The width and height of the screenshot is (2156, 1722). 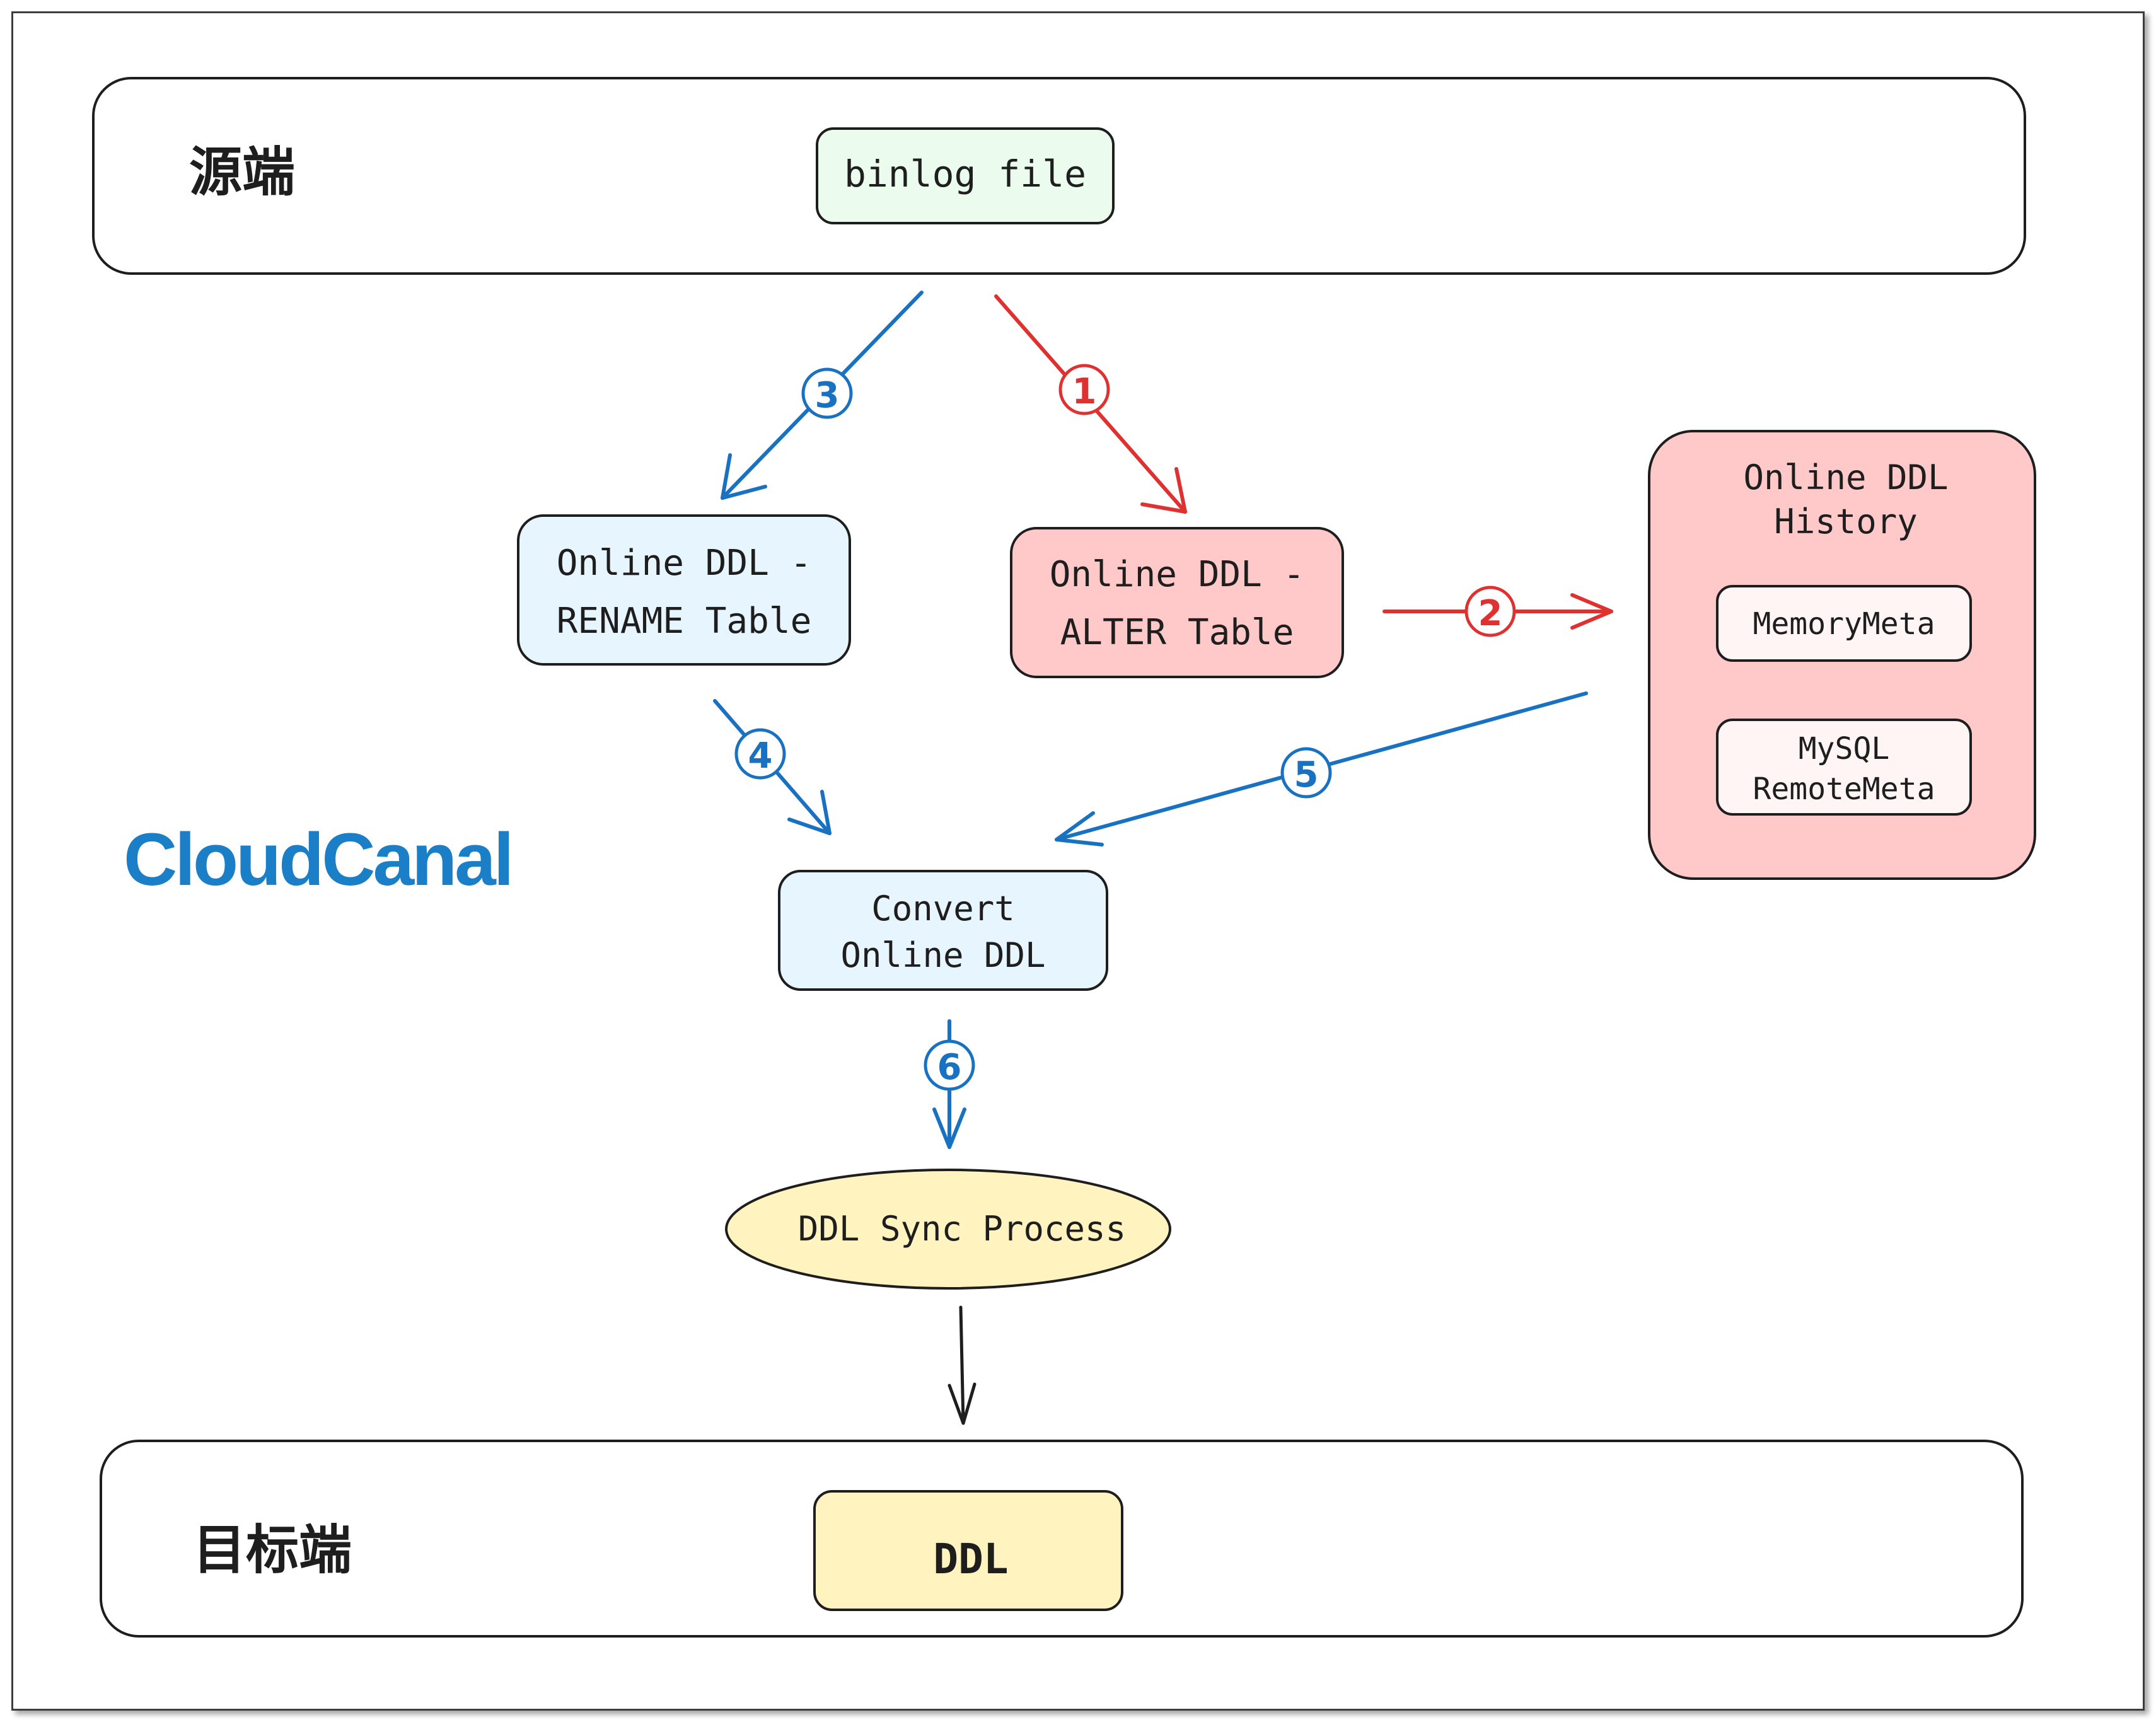 What do you see at coordinates (1321, 769) in the screenshot?
I see `arrow-step-5: 5` at bounding box center [1321, 769].